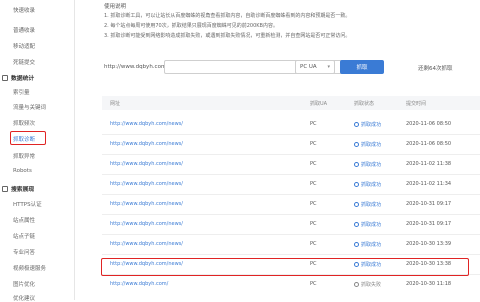  Describe the element at coordinates (22, 171) in the screenshot. I see `sidebar-item-robots: Robots` at that location.